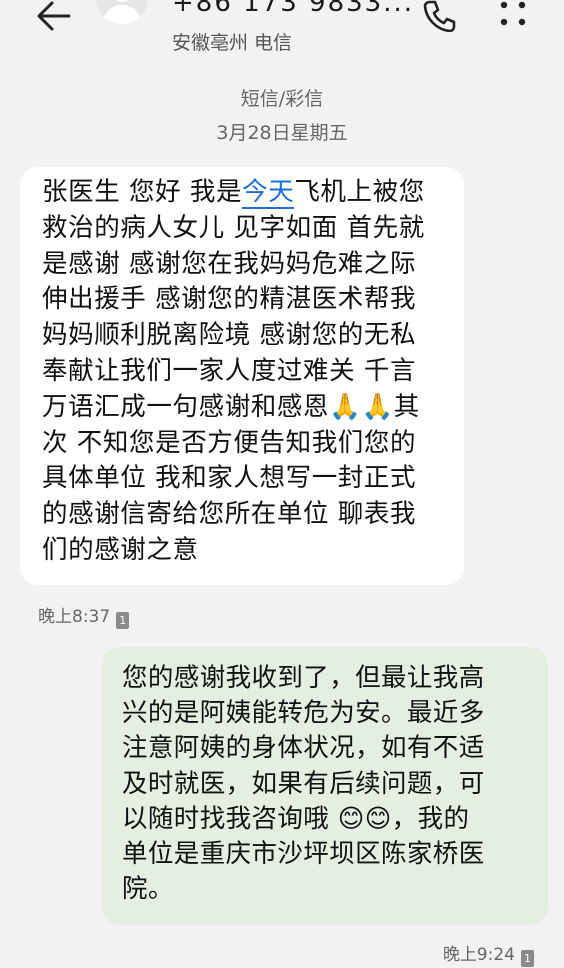 The height and width of the screenshot is (968, 564). Describe the element at coordinates (142, 192) in the screenshot. I see `message-text-segment: 张医生 您好 我是` at that location.